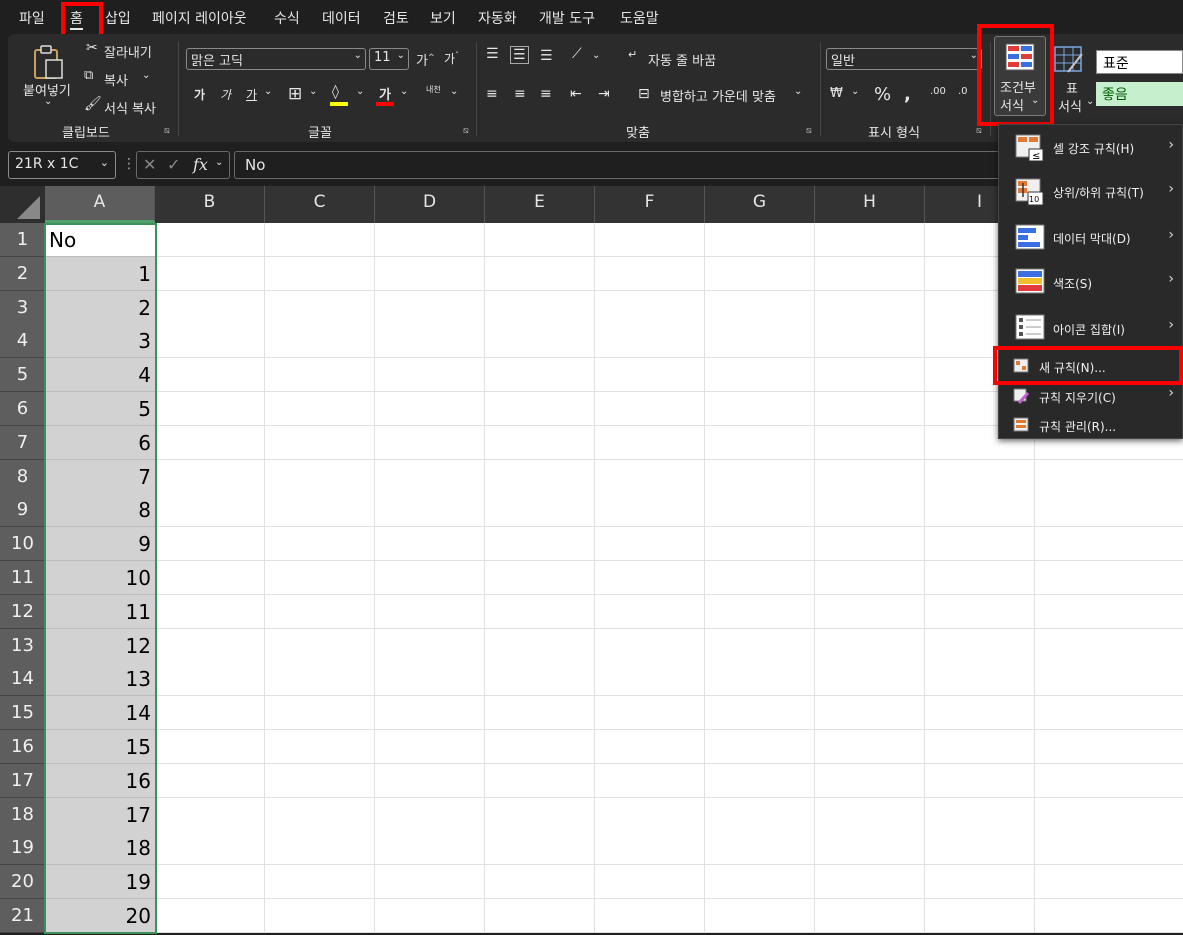 The height and width of the screenshot is (935, 1183). I want to click on tab-developer: 개발 도구, so click(567, 18).